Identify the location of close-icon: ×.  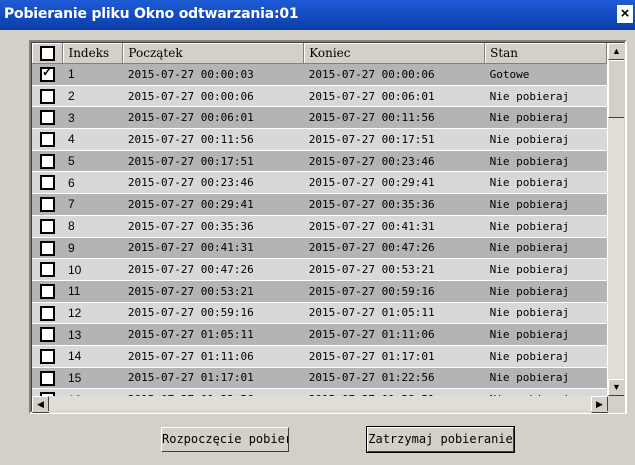
(625, 14).